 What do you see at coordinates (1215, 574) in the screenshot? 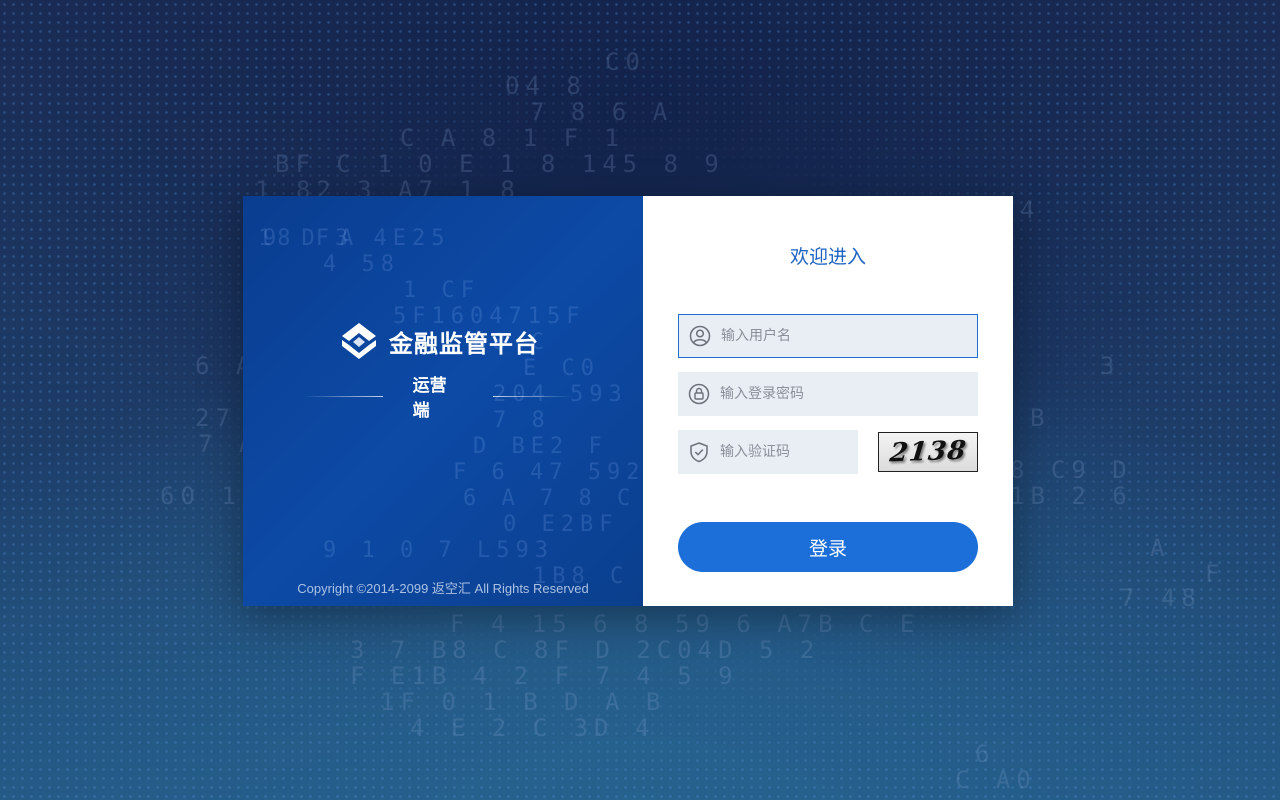
I see `bg-code-text: F` at bounding box center [1215, 574].